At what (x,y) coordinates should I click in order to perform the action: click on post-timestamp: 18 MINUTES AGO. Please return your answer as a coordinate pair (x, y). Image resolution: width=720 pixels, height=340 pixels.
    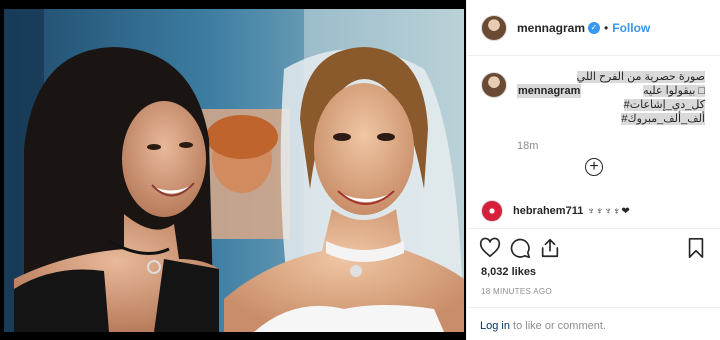
    Looking at the image, I should click on (516, 291).